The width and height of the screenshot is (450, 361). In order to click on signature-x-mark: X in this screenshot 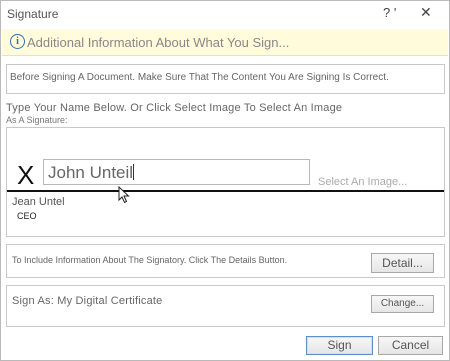, I will do `click(26, 175)`.